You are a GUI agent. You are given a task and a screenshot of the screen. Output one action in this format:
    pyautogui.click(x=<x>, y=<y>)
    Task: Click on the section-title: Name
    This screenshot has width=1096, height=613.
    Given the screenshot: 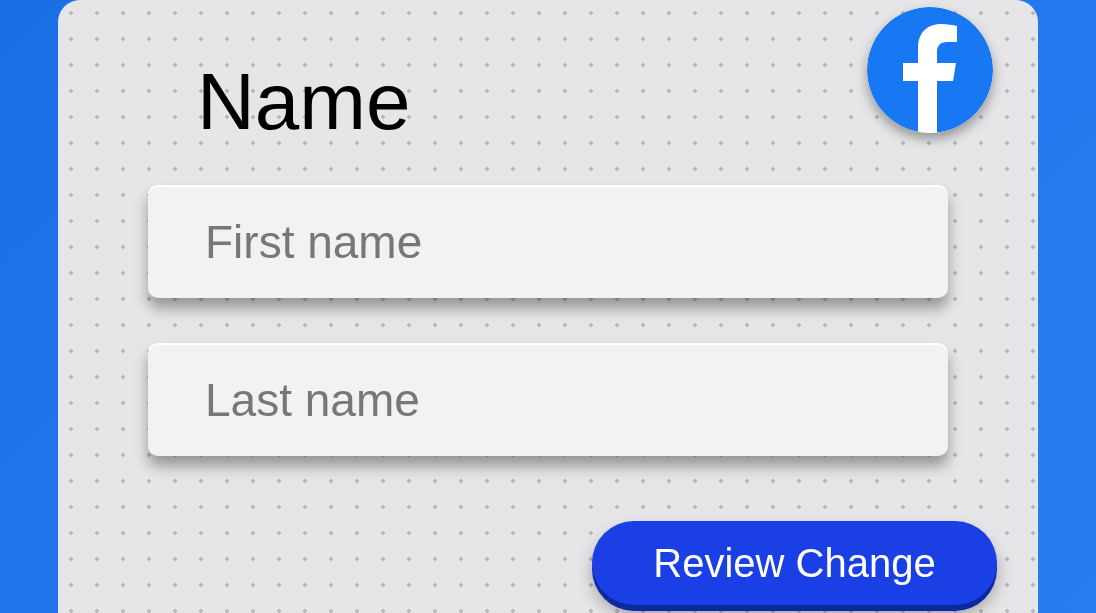 What is the action you would take?
    pyautogui.click(x=304, y=102)
    